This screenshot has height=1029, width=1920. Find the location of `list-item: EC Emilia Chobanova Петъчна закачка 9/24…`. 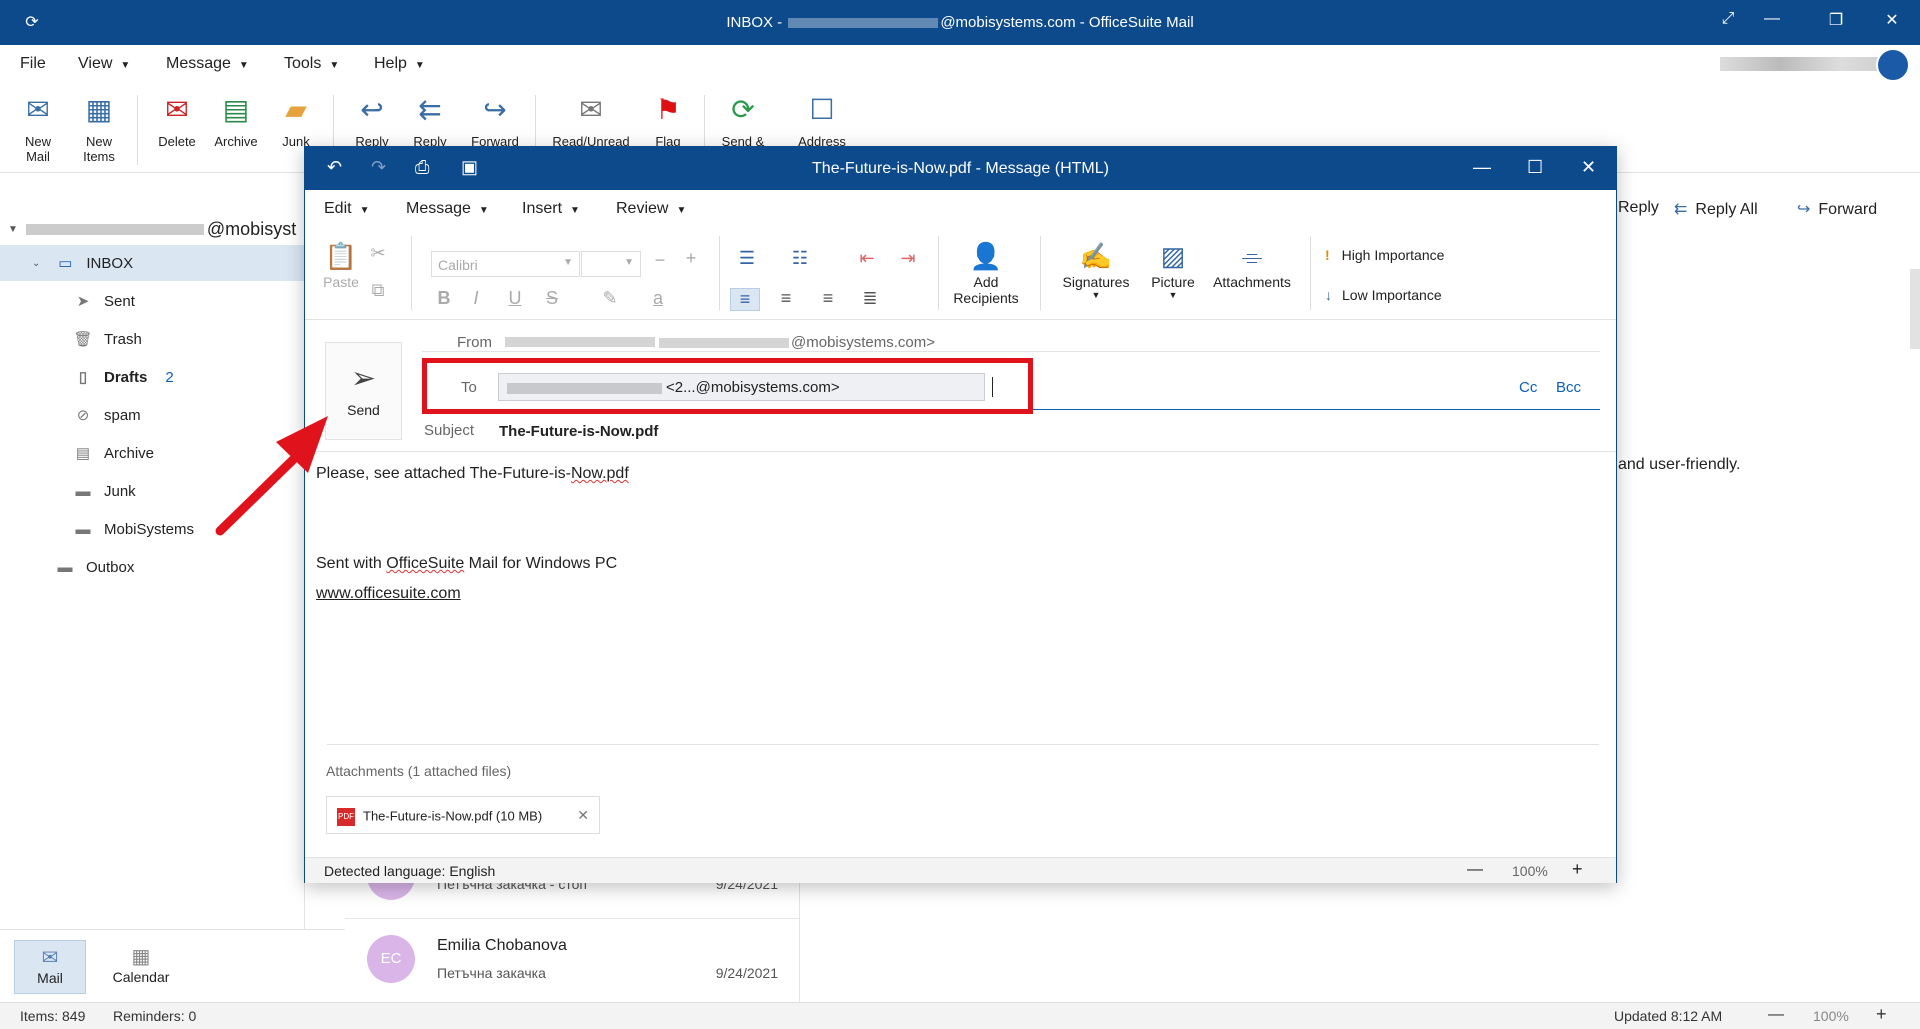

list-item: EC Emilia Chobanova Петъчна закачка 9/24… is located at coordinates (572, 959).